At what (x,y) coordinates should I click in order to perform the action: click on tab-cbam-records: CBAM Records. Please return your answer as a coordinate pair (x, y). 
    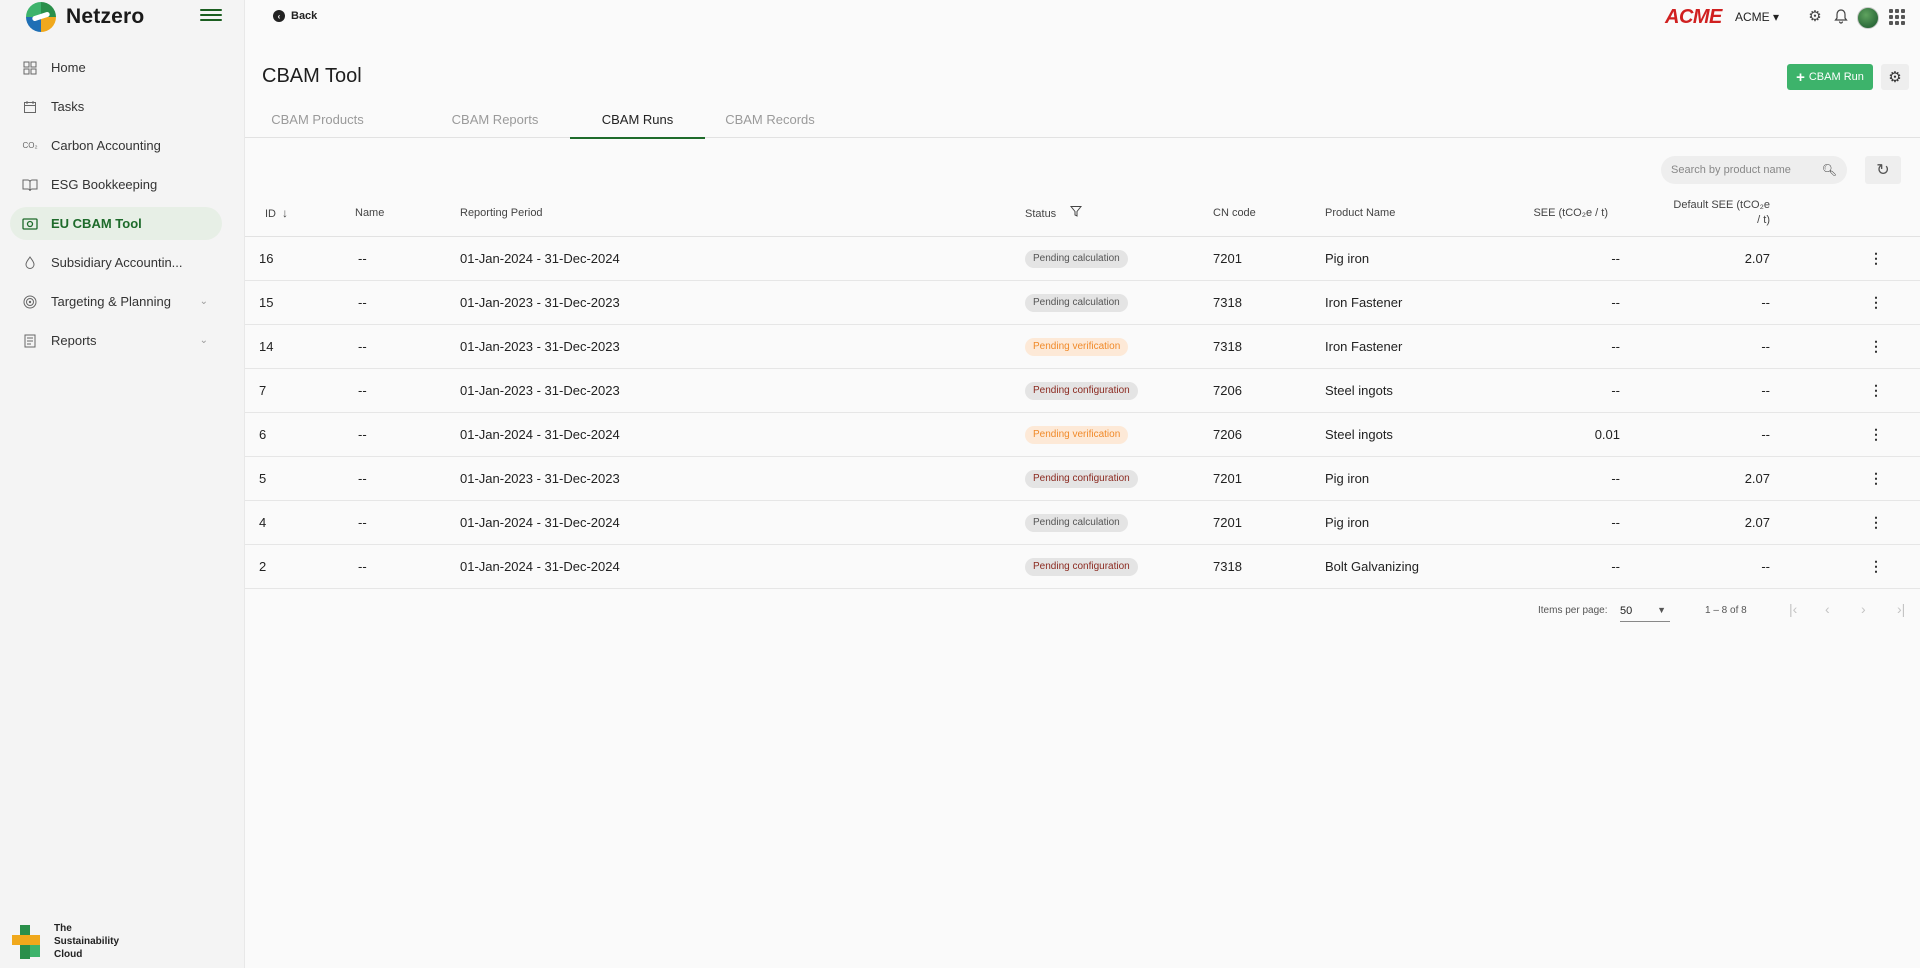
    Looking at the image, I should click on (770, 119).